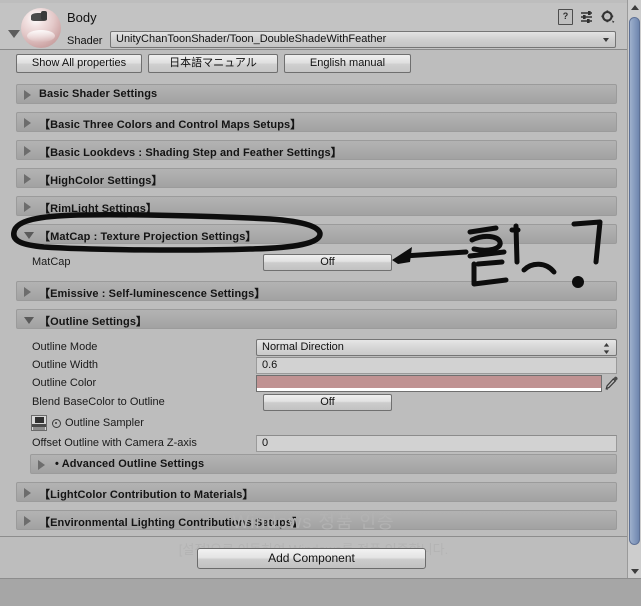 This screenshot has width=641, height=606. Describe the element at coordinates (104, 423) in the screenshot. I see `outline-sampler-label: Outline Sampler` at that location.